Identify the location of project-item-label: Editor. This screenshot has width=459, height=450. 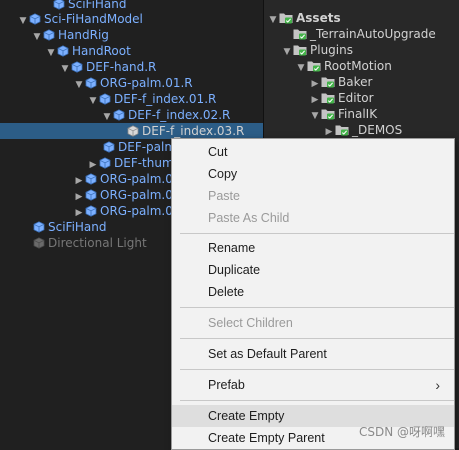
(356, 98).